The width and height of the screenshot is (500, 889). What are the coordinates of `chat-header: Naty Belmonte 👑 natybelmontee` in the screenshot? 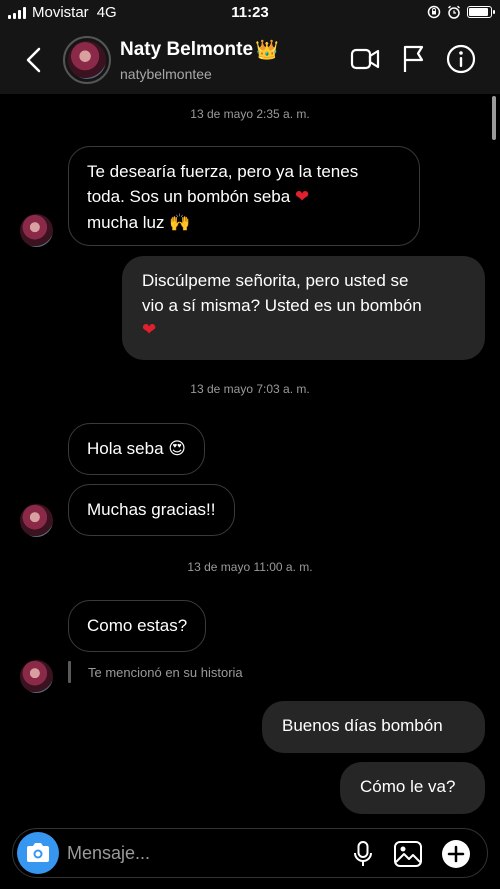 It's located at (250, 60).